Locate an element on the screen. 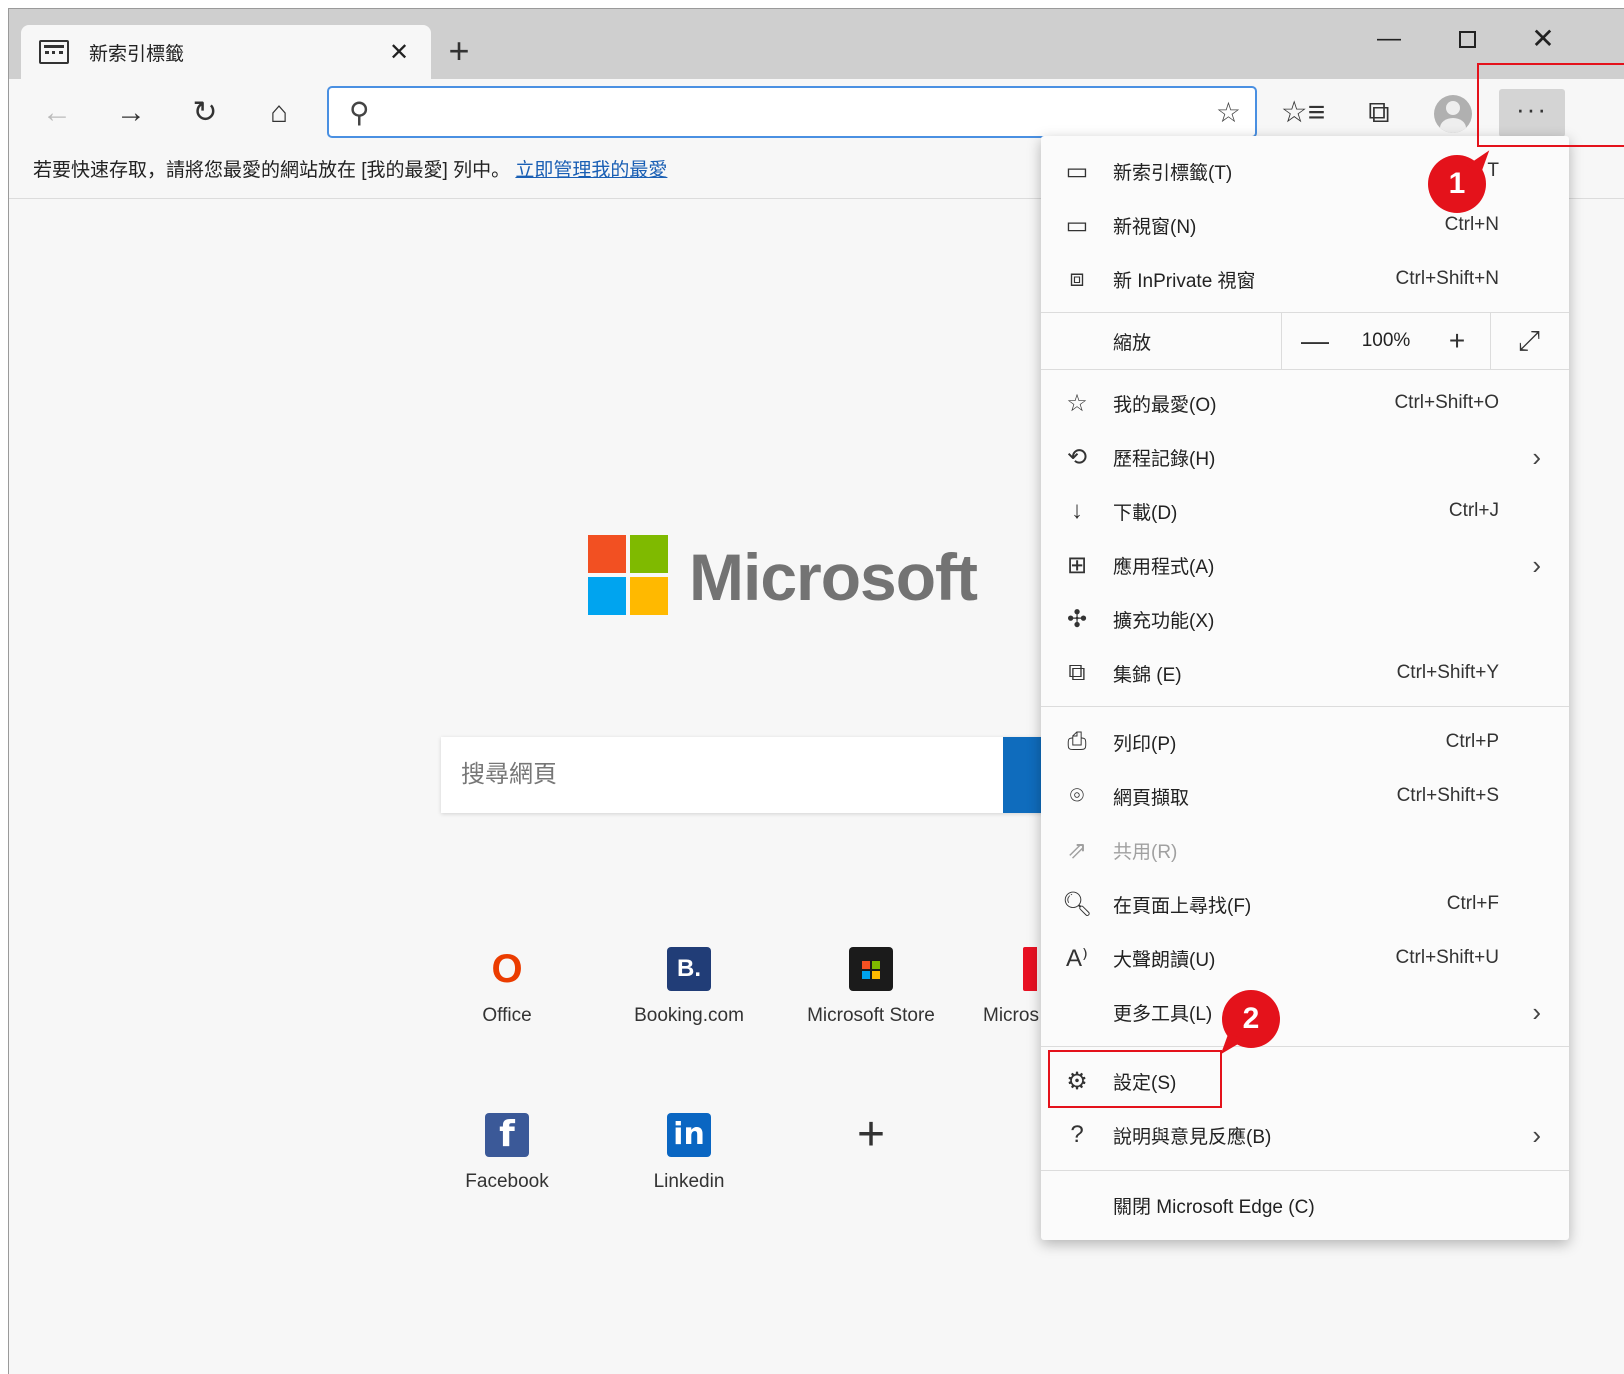 The height and width of the screenshot is (1374, 1624). manage-favorites-link: 立即管理我的最愛 is located at coordinates (591, 170).